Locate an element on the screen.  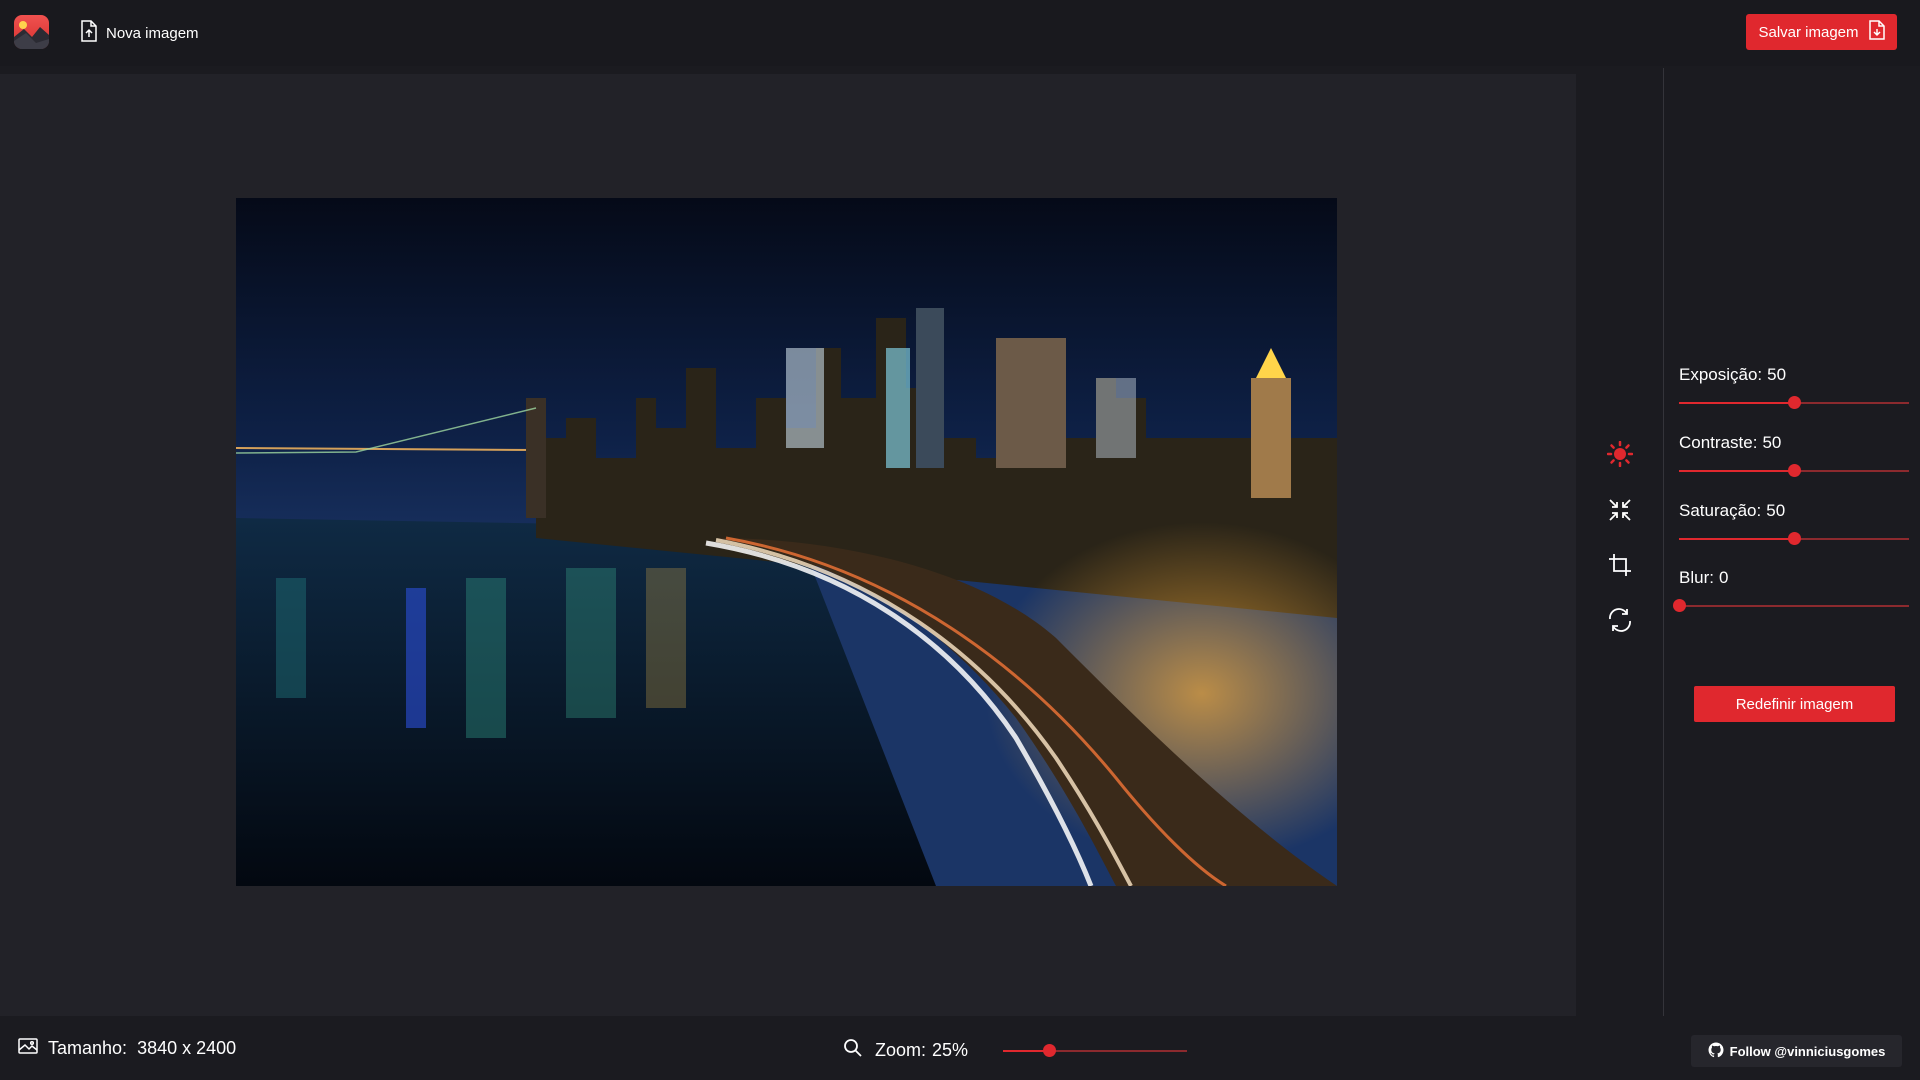
new-image-button: Nova imagem is located at coordinates (139, 33).